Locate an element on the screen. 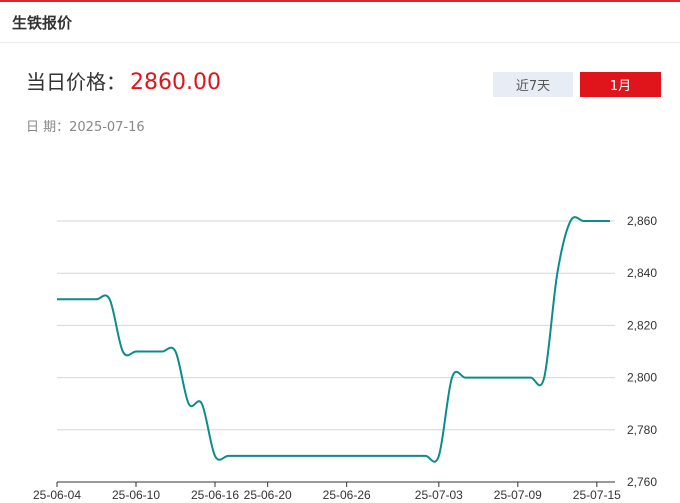 The width and height of the screenshot is (680, 503). x-tick-label: 25-06-10 is located at coordinates (136, 495).